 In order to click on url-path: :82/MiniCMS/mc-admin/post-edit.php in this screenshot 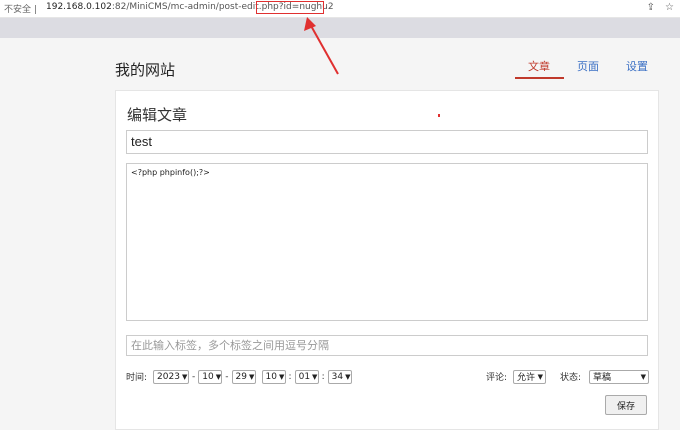, I will do `click(195, 7)`.